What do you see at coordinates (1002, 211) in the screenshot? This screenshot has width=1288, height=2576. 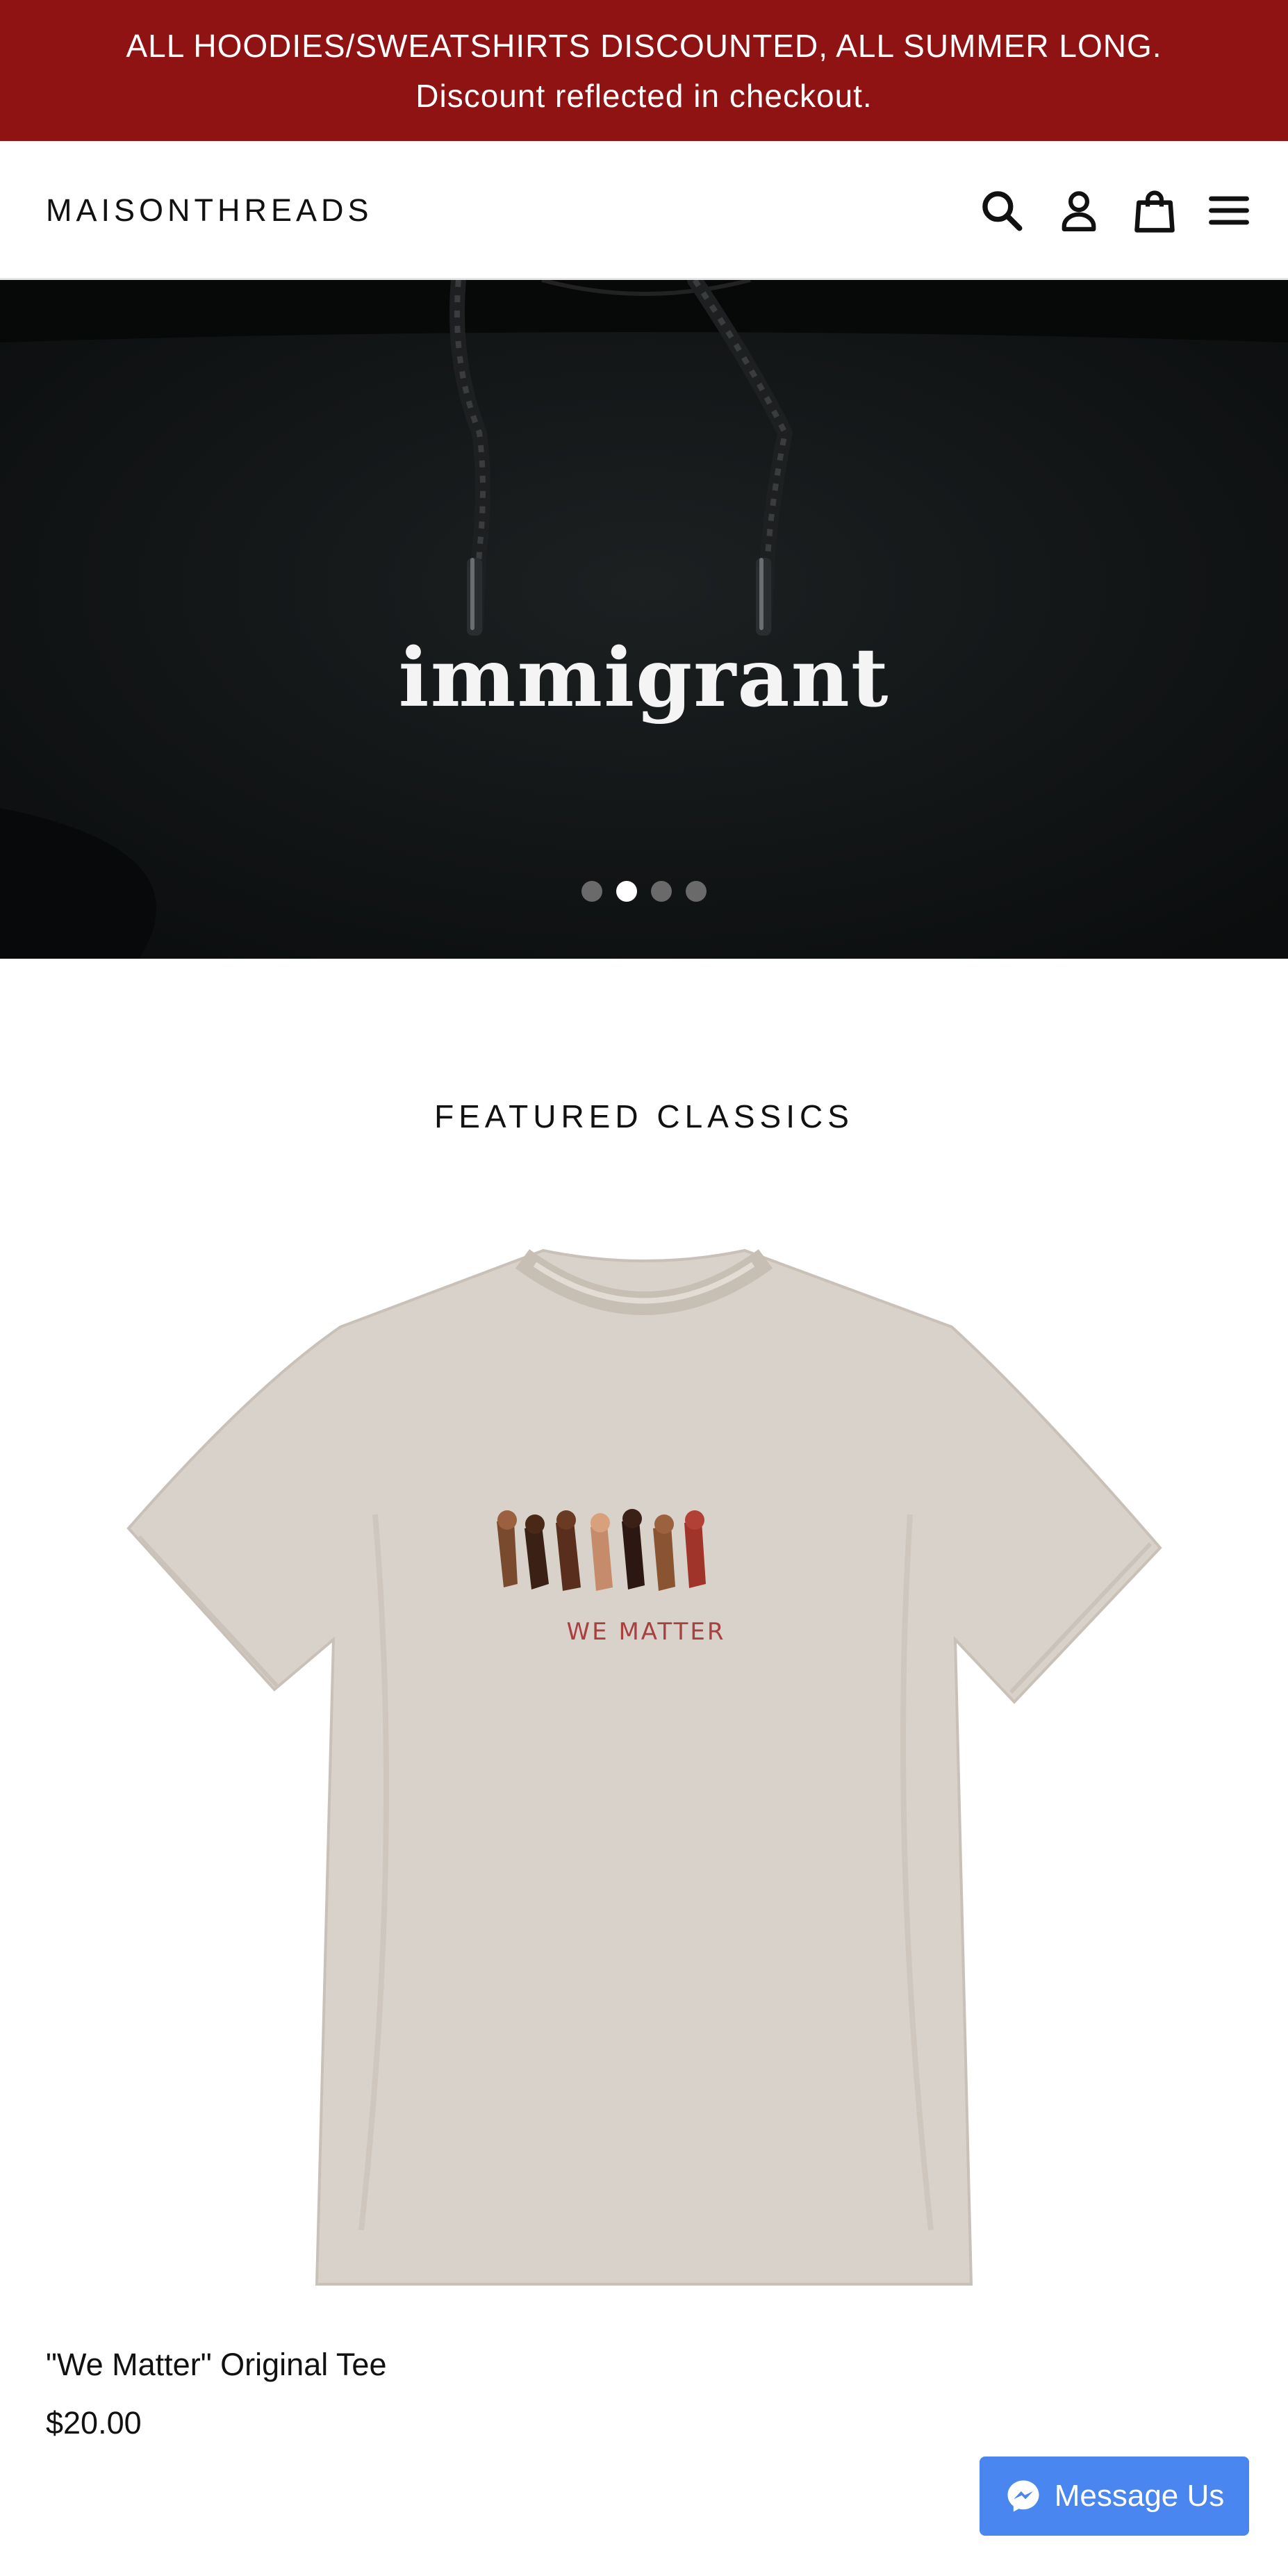 I see `search-icon` at bounding box center [1002, 211].